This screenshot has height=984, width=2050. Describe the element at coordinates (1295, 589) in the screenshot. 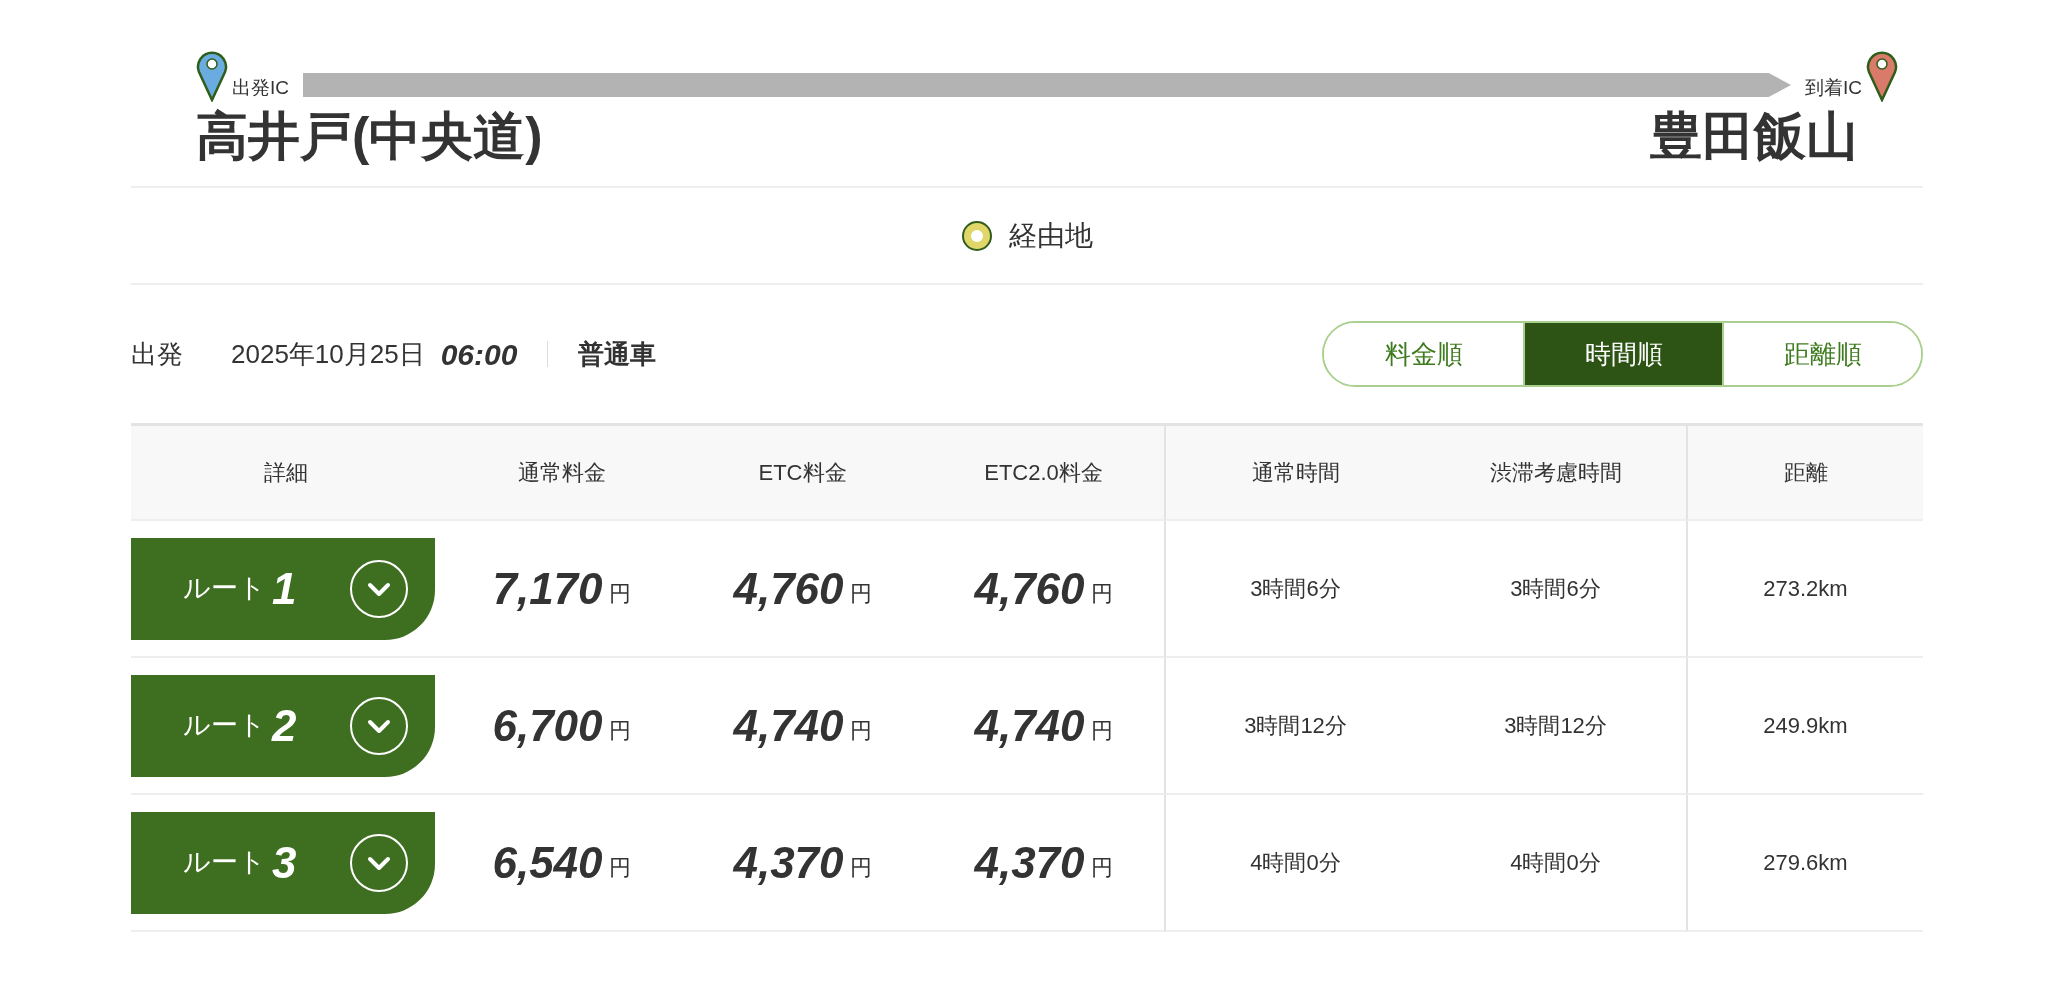

I see `normal-time: 3時間6分` at that location.